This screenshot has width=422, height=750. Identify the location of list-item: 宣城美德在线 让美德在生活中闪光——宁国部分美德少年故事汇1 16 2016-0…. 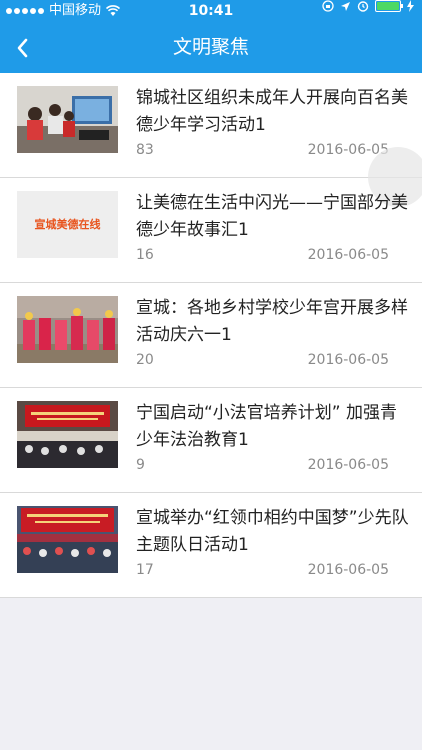
(211, 230).